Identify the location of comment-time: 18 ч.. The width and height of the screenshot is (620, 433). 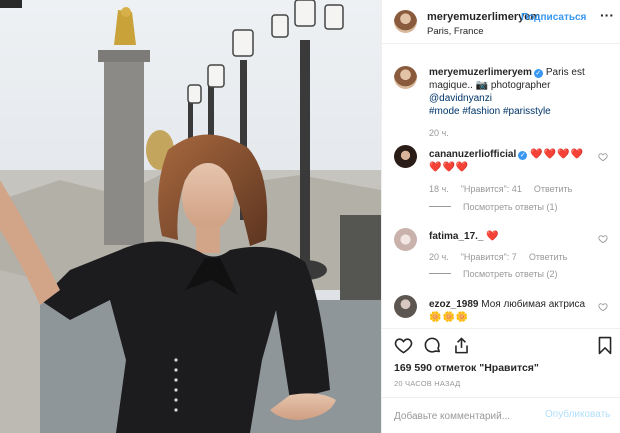
(439, 189).